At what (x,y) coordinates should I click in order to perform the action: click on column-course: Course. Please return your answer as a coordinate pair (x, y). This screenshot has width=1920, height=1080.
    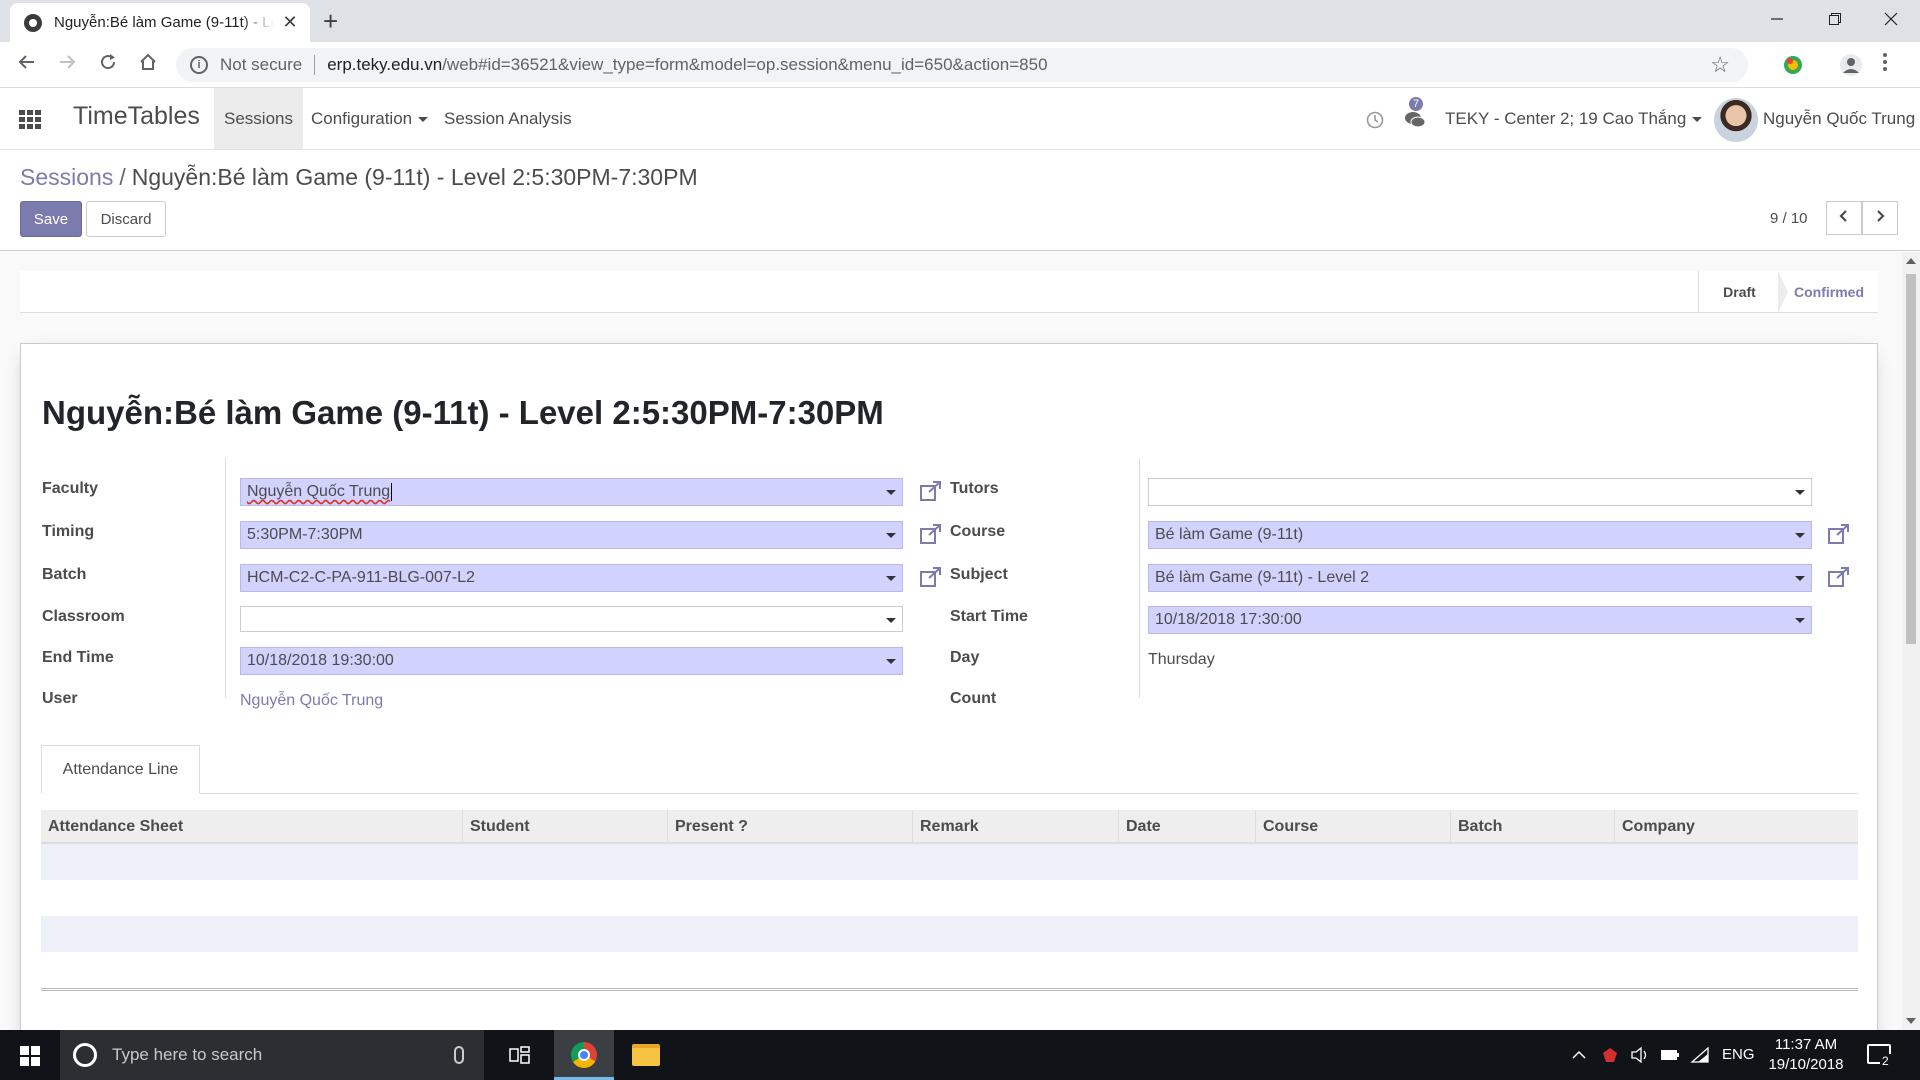
    Looking at the image, I should click on (1352, 827).